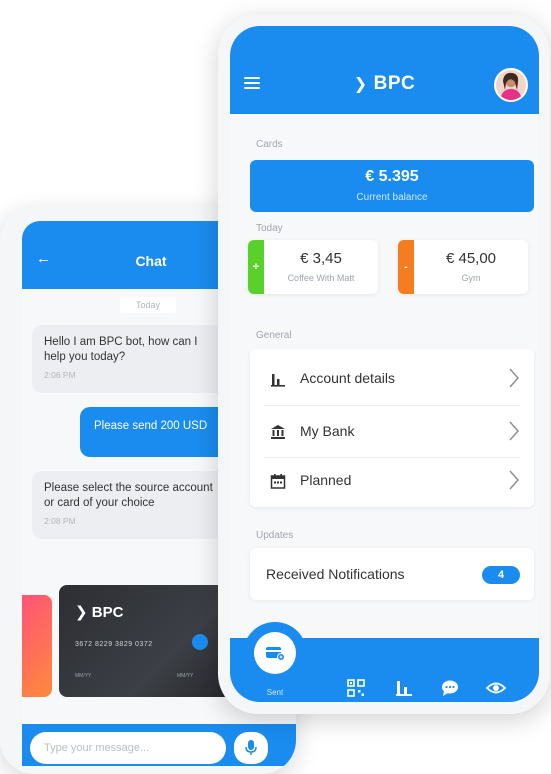 This screenshot has height=774, width=551. I want to click on transaction-amount: € 3,45, so click(321, 258).